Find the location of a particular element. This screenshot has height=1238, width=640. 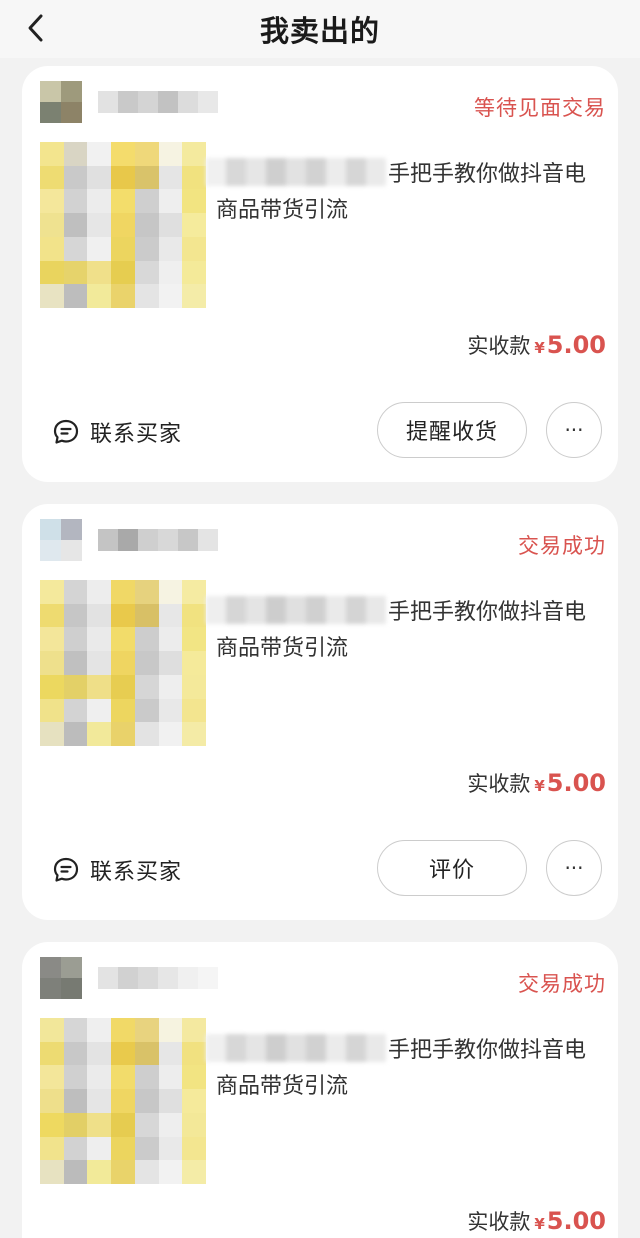

review-button: 评价 is located at coordinates (452, 868).